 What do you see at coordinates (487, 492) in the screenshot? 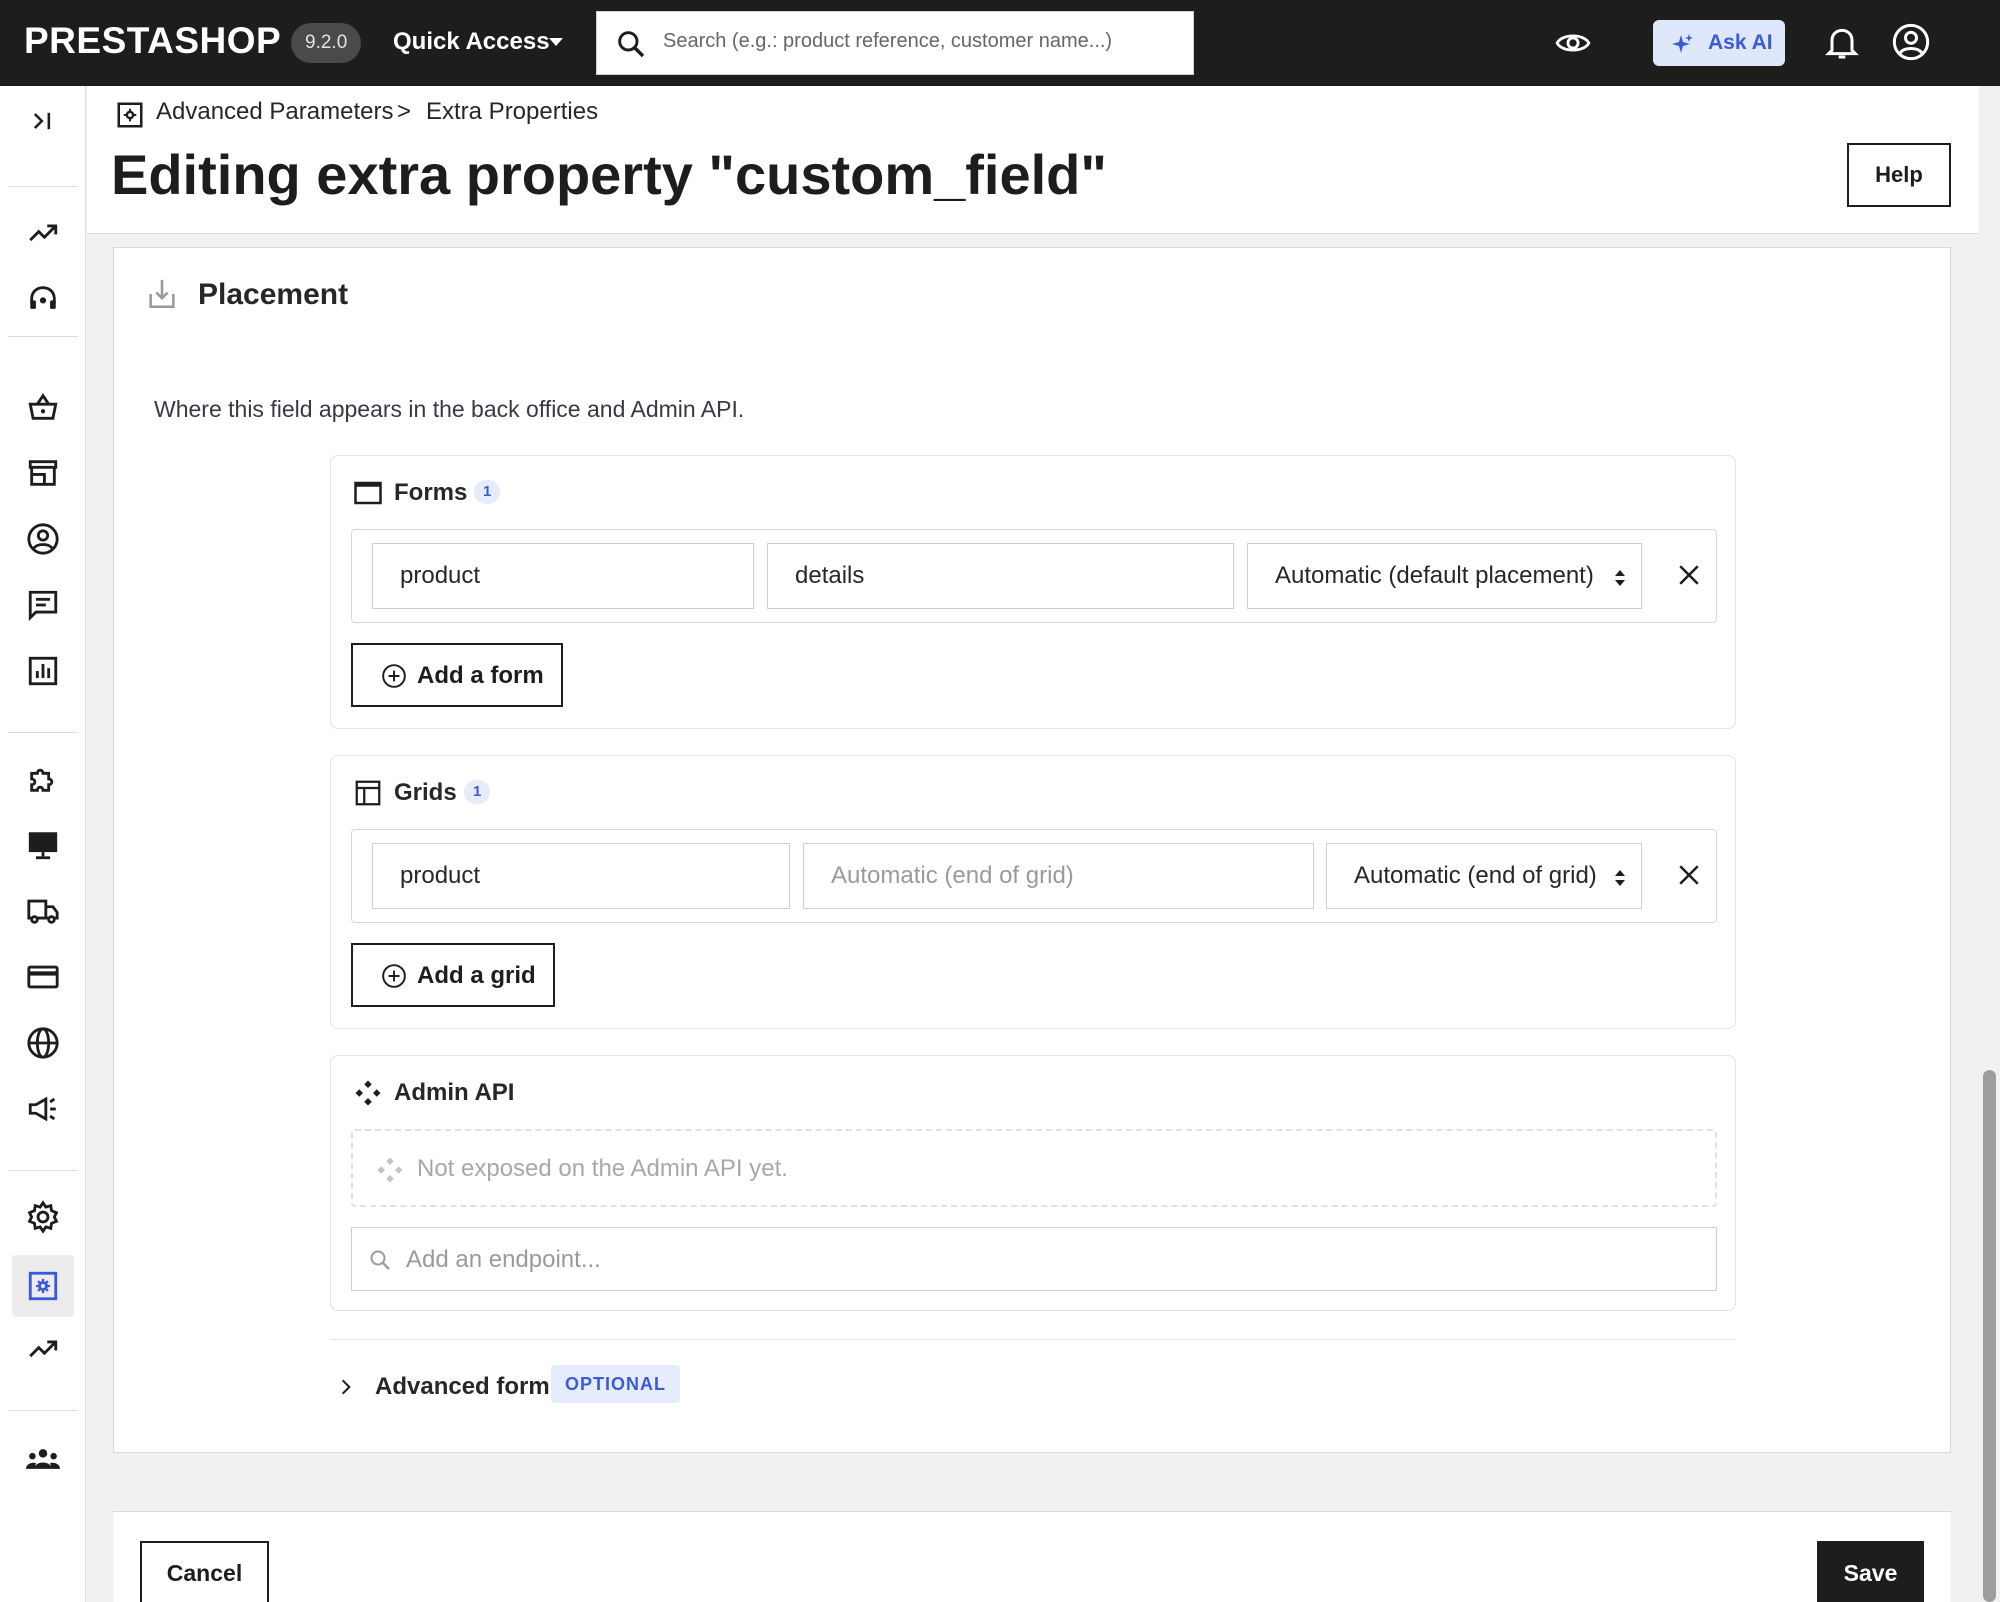
I see `forms-count-badge: 1` at bounding box center [487, 492].